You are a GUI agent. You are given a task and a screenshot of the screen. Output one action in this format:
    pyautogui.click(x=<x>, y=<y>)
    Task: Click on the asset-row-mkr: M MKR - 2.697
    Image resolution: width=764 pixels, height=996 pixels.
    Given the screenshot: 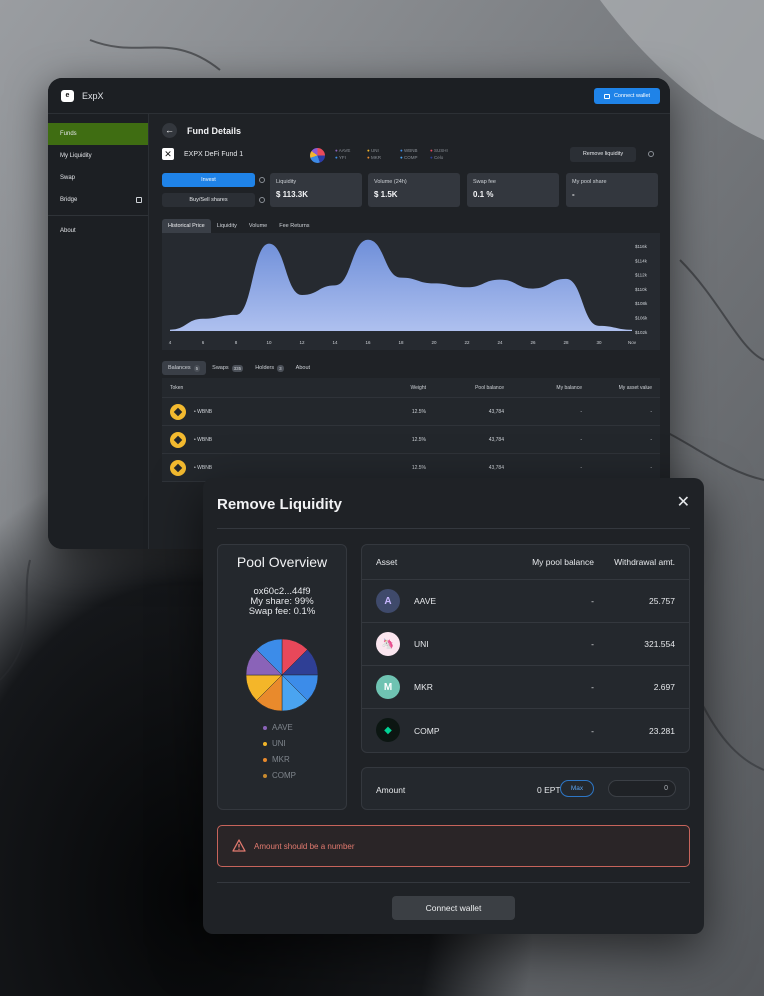 What is the action you would take?
    pyautogui.click(x=525, y=687)
    